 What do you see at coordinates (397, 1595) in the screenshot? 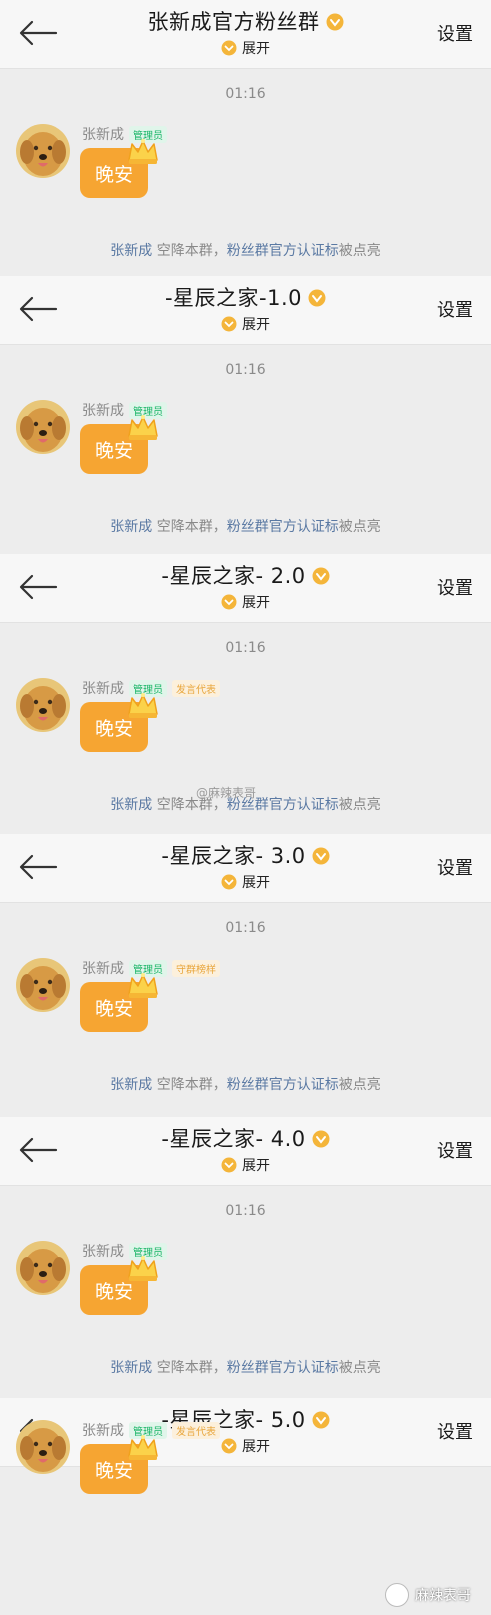
I see `watermark-logo-icon` at bounding box center [397, 1595].